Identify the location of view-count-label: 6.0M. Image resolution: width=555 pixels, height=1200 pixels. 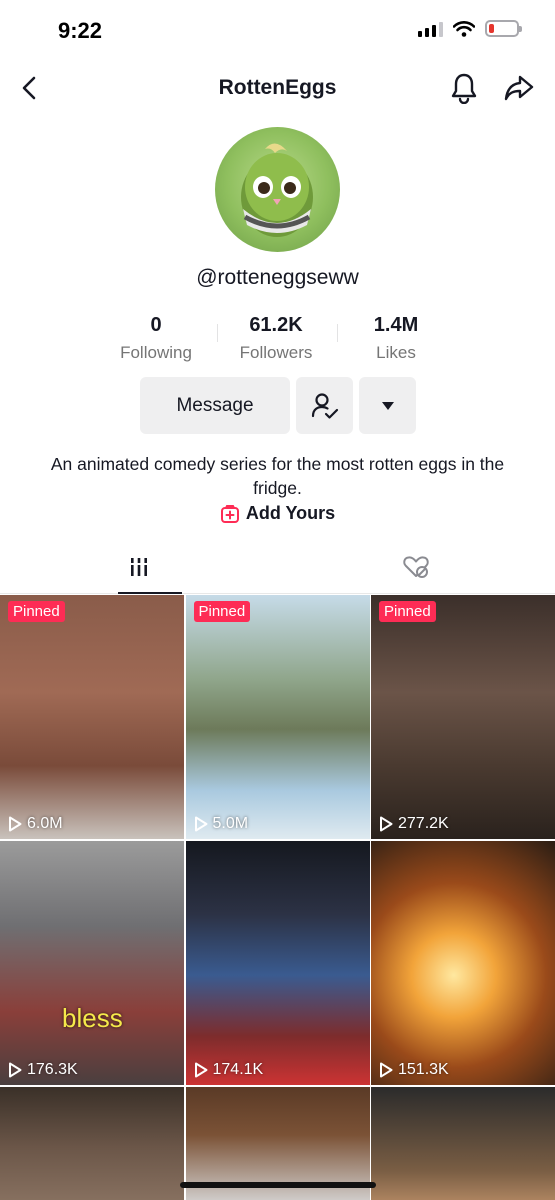
(45, 823).